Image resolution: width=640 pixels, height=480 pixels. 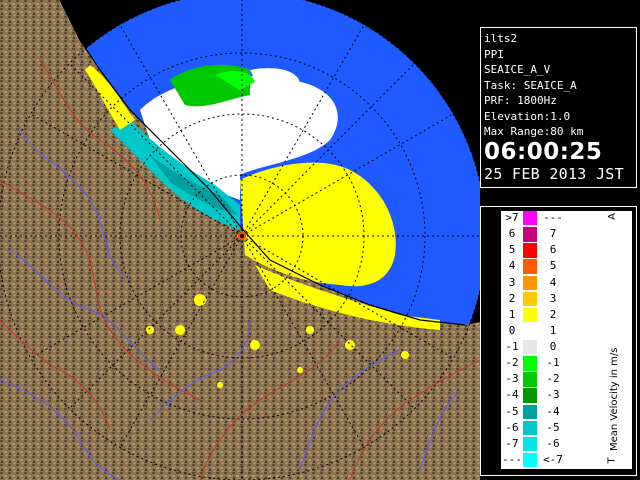 I want to click on legend-row-high-label: ---, so click(x=553, y=217).